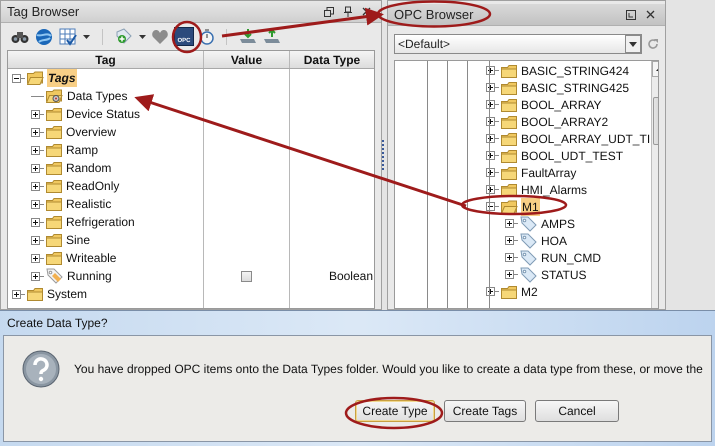 The image size is (715, 446). What do you see at coordinates (247, 59) in the screenshot?
I see `column-header: Value` at bounding box center [247, 59].